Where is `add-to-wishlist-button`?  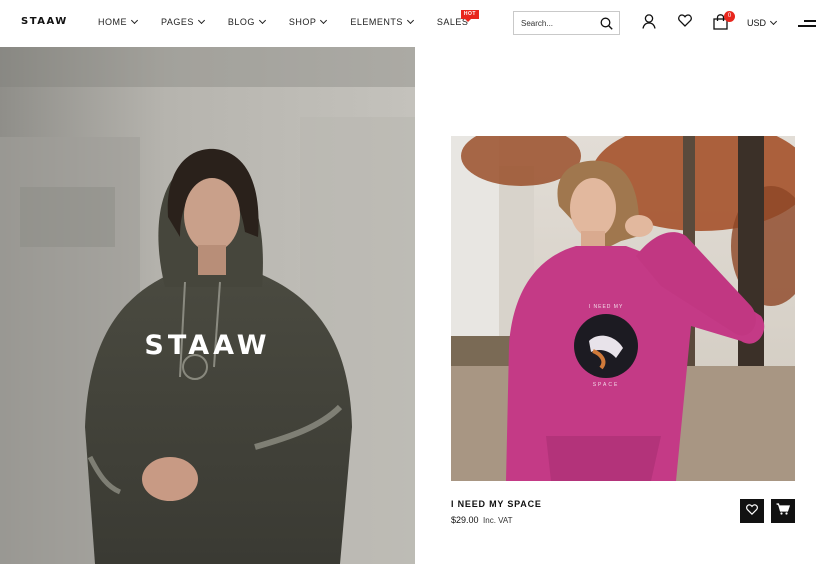
add-to-wishlist-button is located at coordinates (752, 511).